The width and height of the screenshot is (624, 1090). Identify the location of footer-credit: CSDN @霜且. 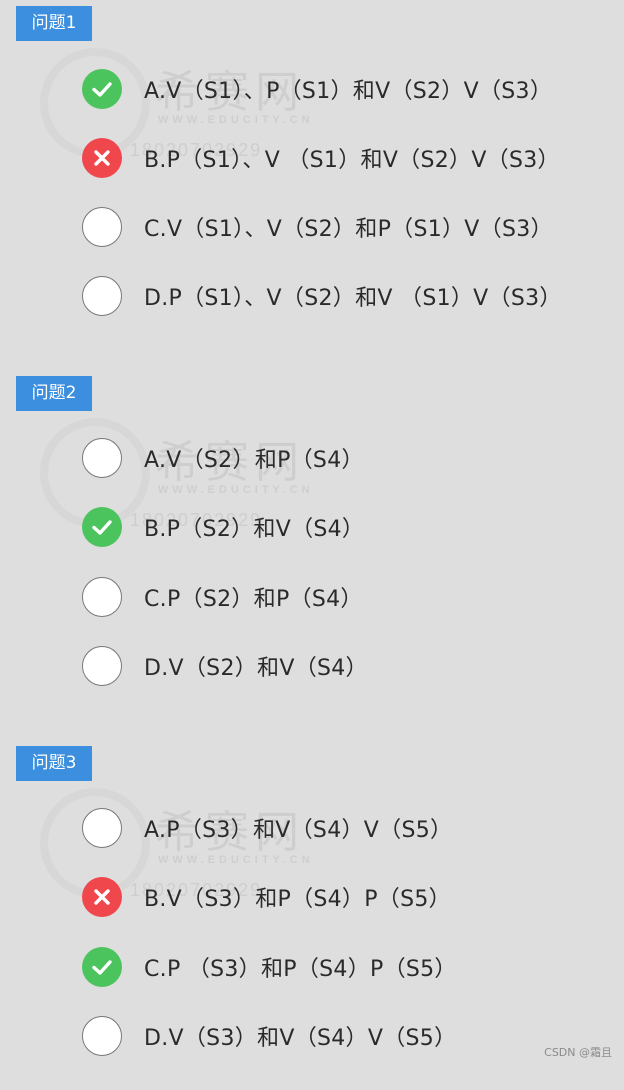
(578, 1052).